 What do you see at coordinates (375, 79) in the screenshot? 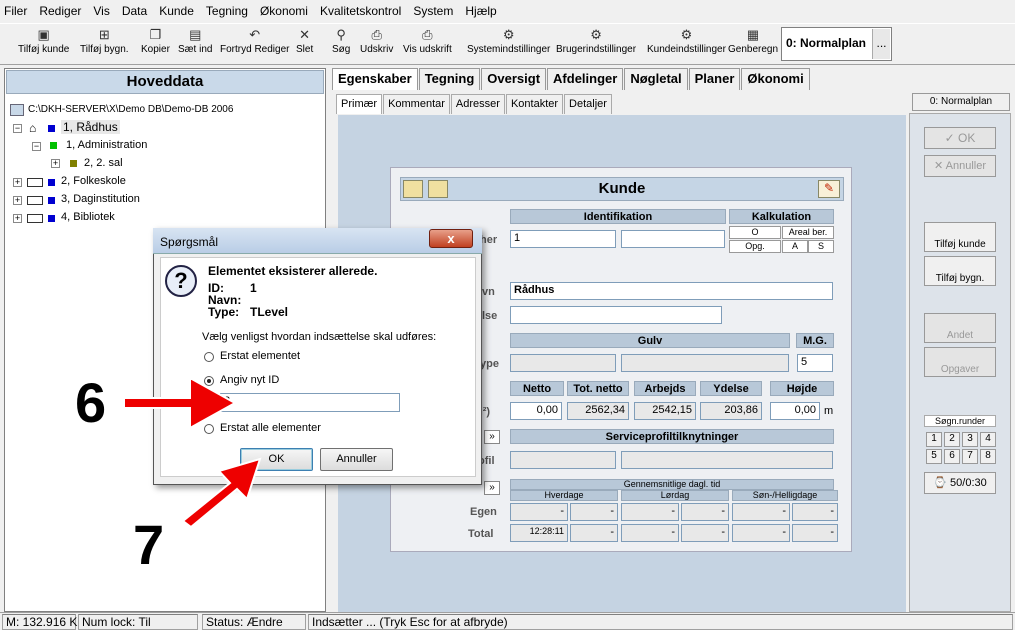
I see `tab-egenskaber: Egenskaber` at bounding box center [375, 79].